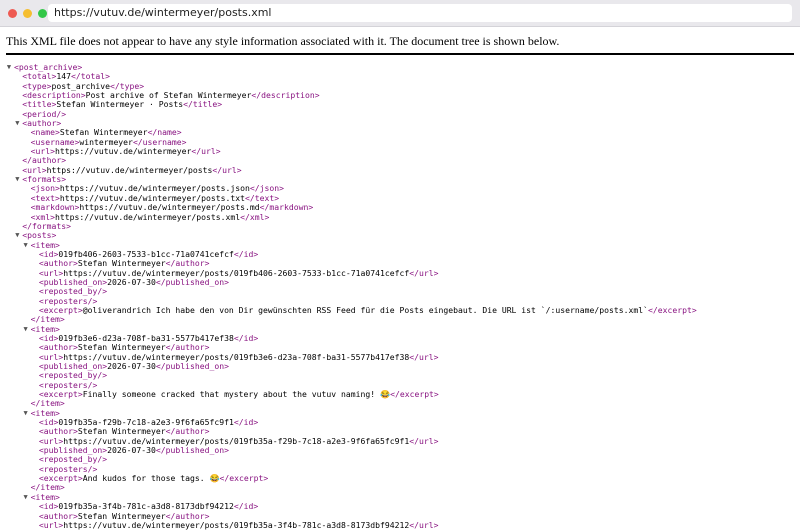 This screenshot has width=800, height=530. I want to click on xml-text-value: And kudos for those tags. 😂, so click(151, 478).